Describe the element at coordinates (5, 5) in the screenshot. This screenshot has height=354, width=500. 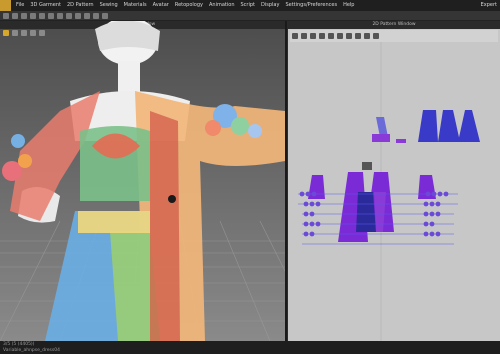
I see `app-logo-icon` at that location.